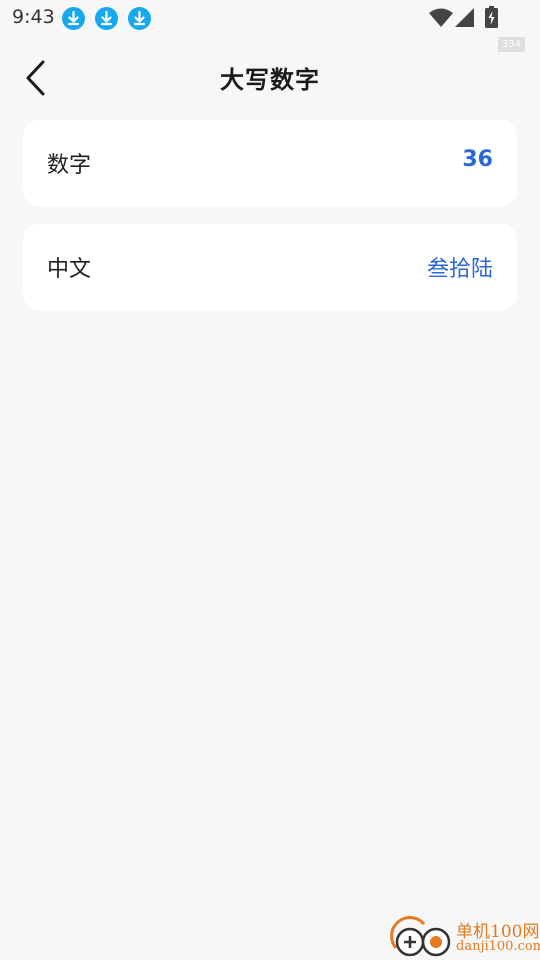 This screenshot has width=540, height=960. Describe the element at coordinates (69, 165) in the screenshot. I see `number-label: 数字` at that location.